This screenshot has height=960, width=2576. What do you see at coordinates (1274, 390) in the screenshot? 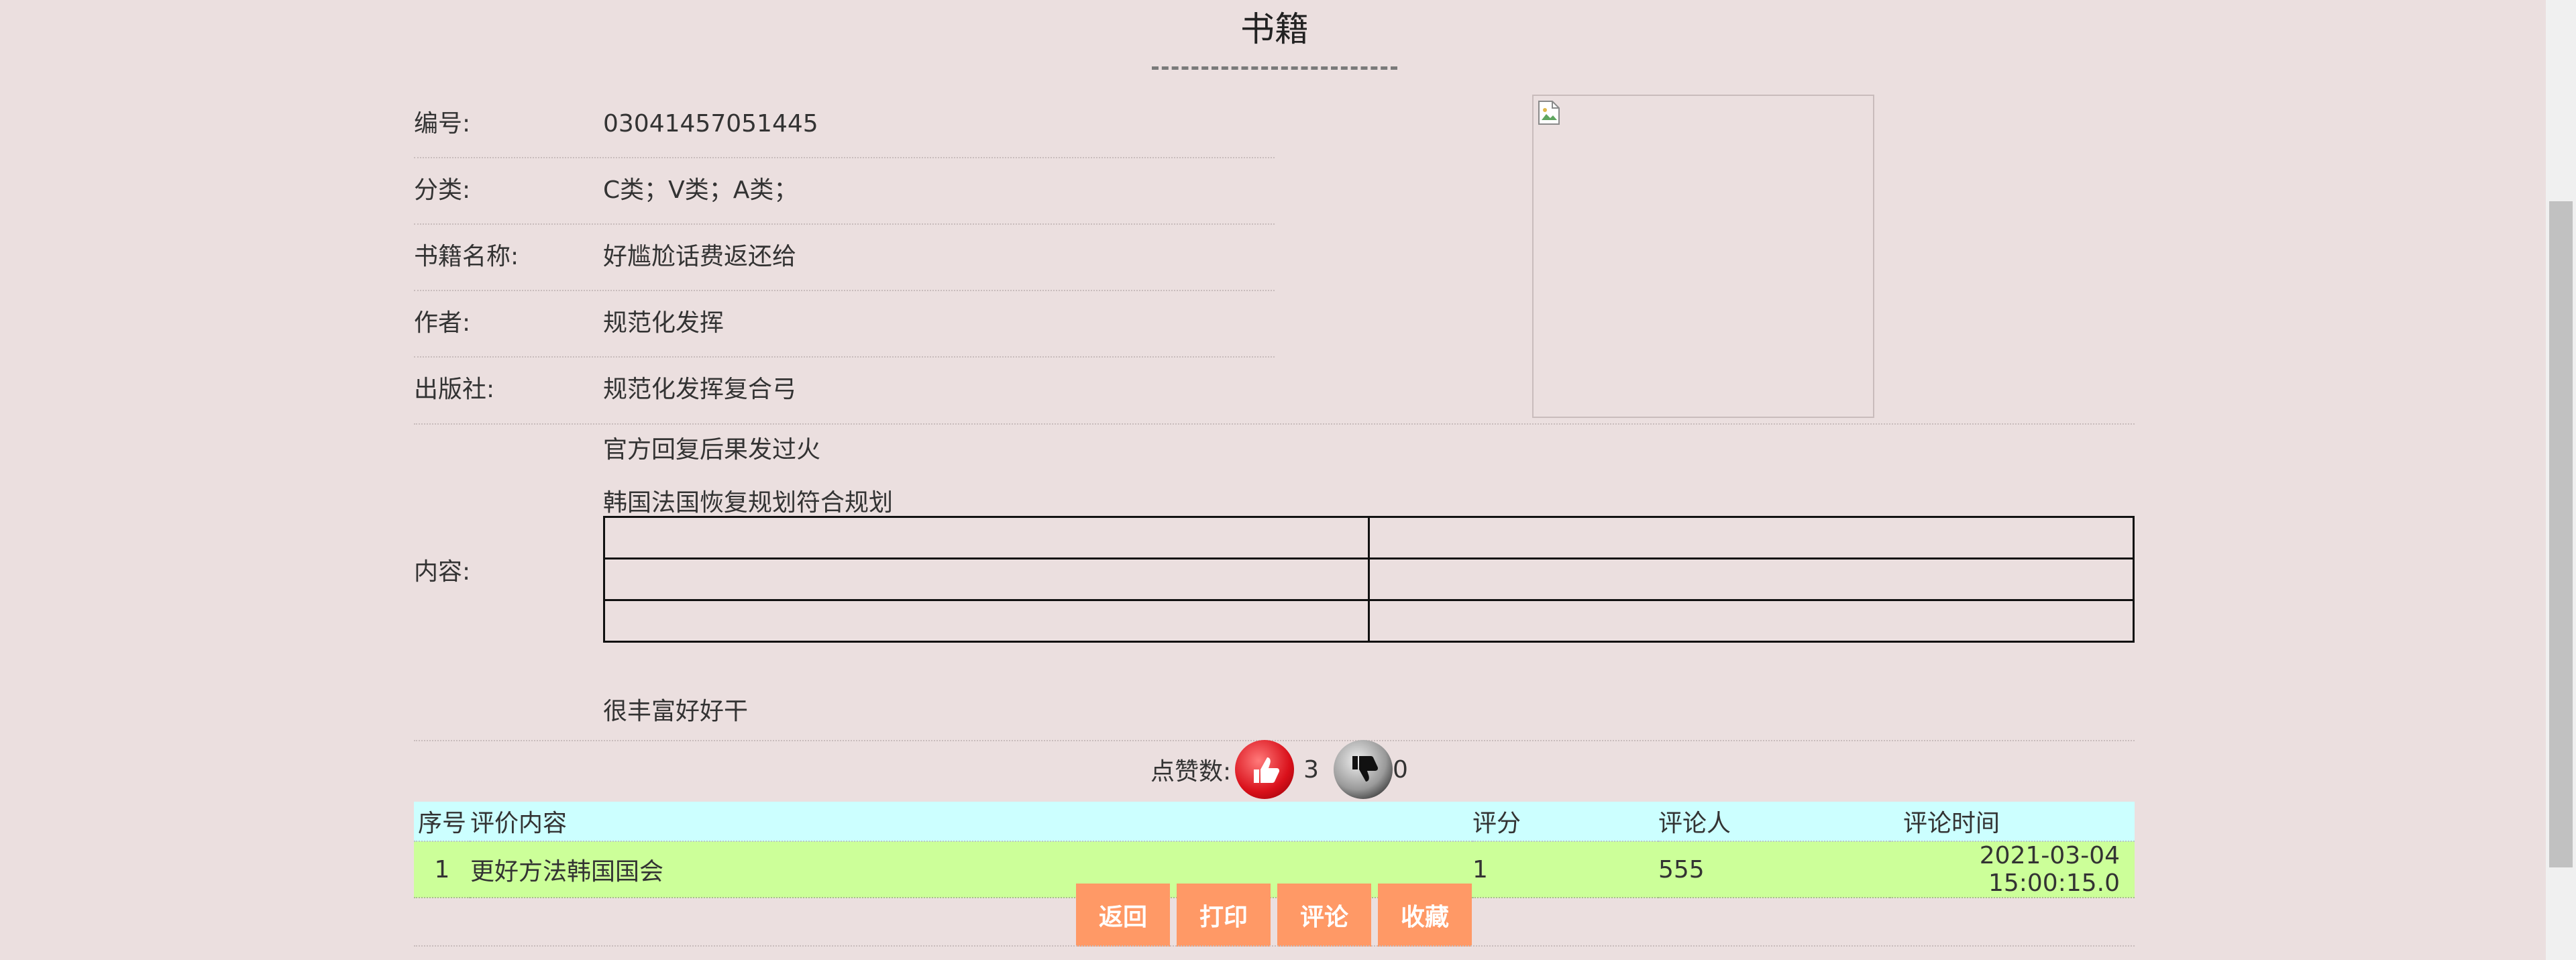
I see `field-row-publisher: 出版社: 规范化发挥复合弓` at bounding box center [1274, 390].